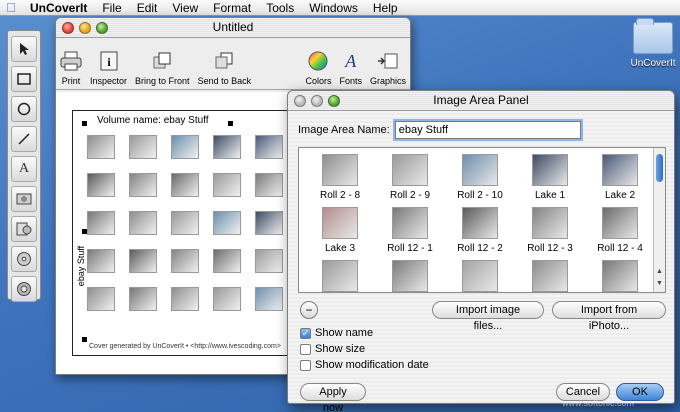 This screenshot has width=680, height=412. What do you see at coordinates (344, 130) in the screenshot?
I see `image-area-name-label: Image Area Name:` at bounding box center [344, 130].